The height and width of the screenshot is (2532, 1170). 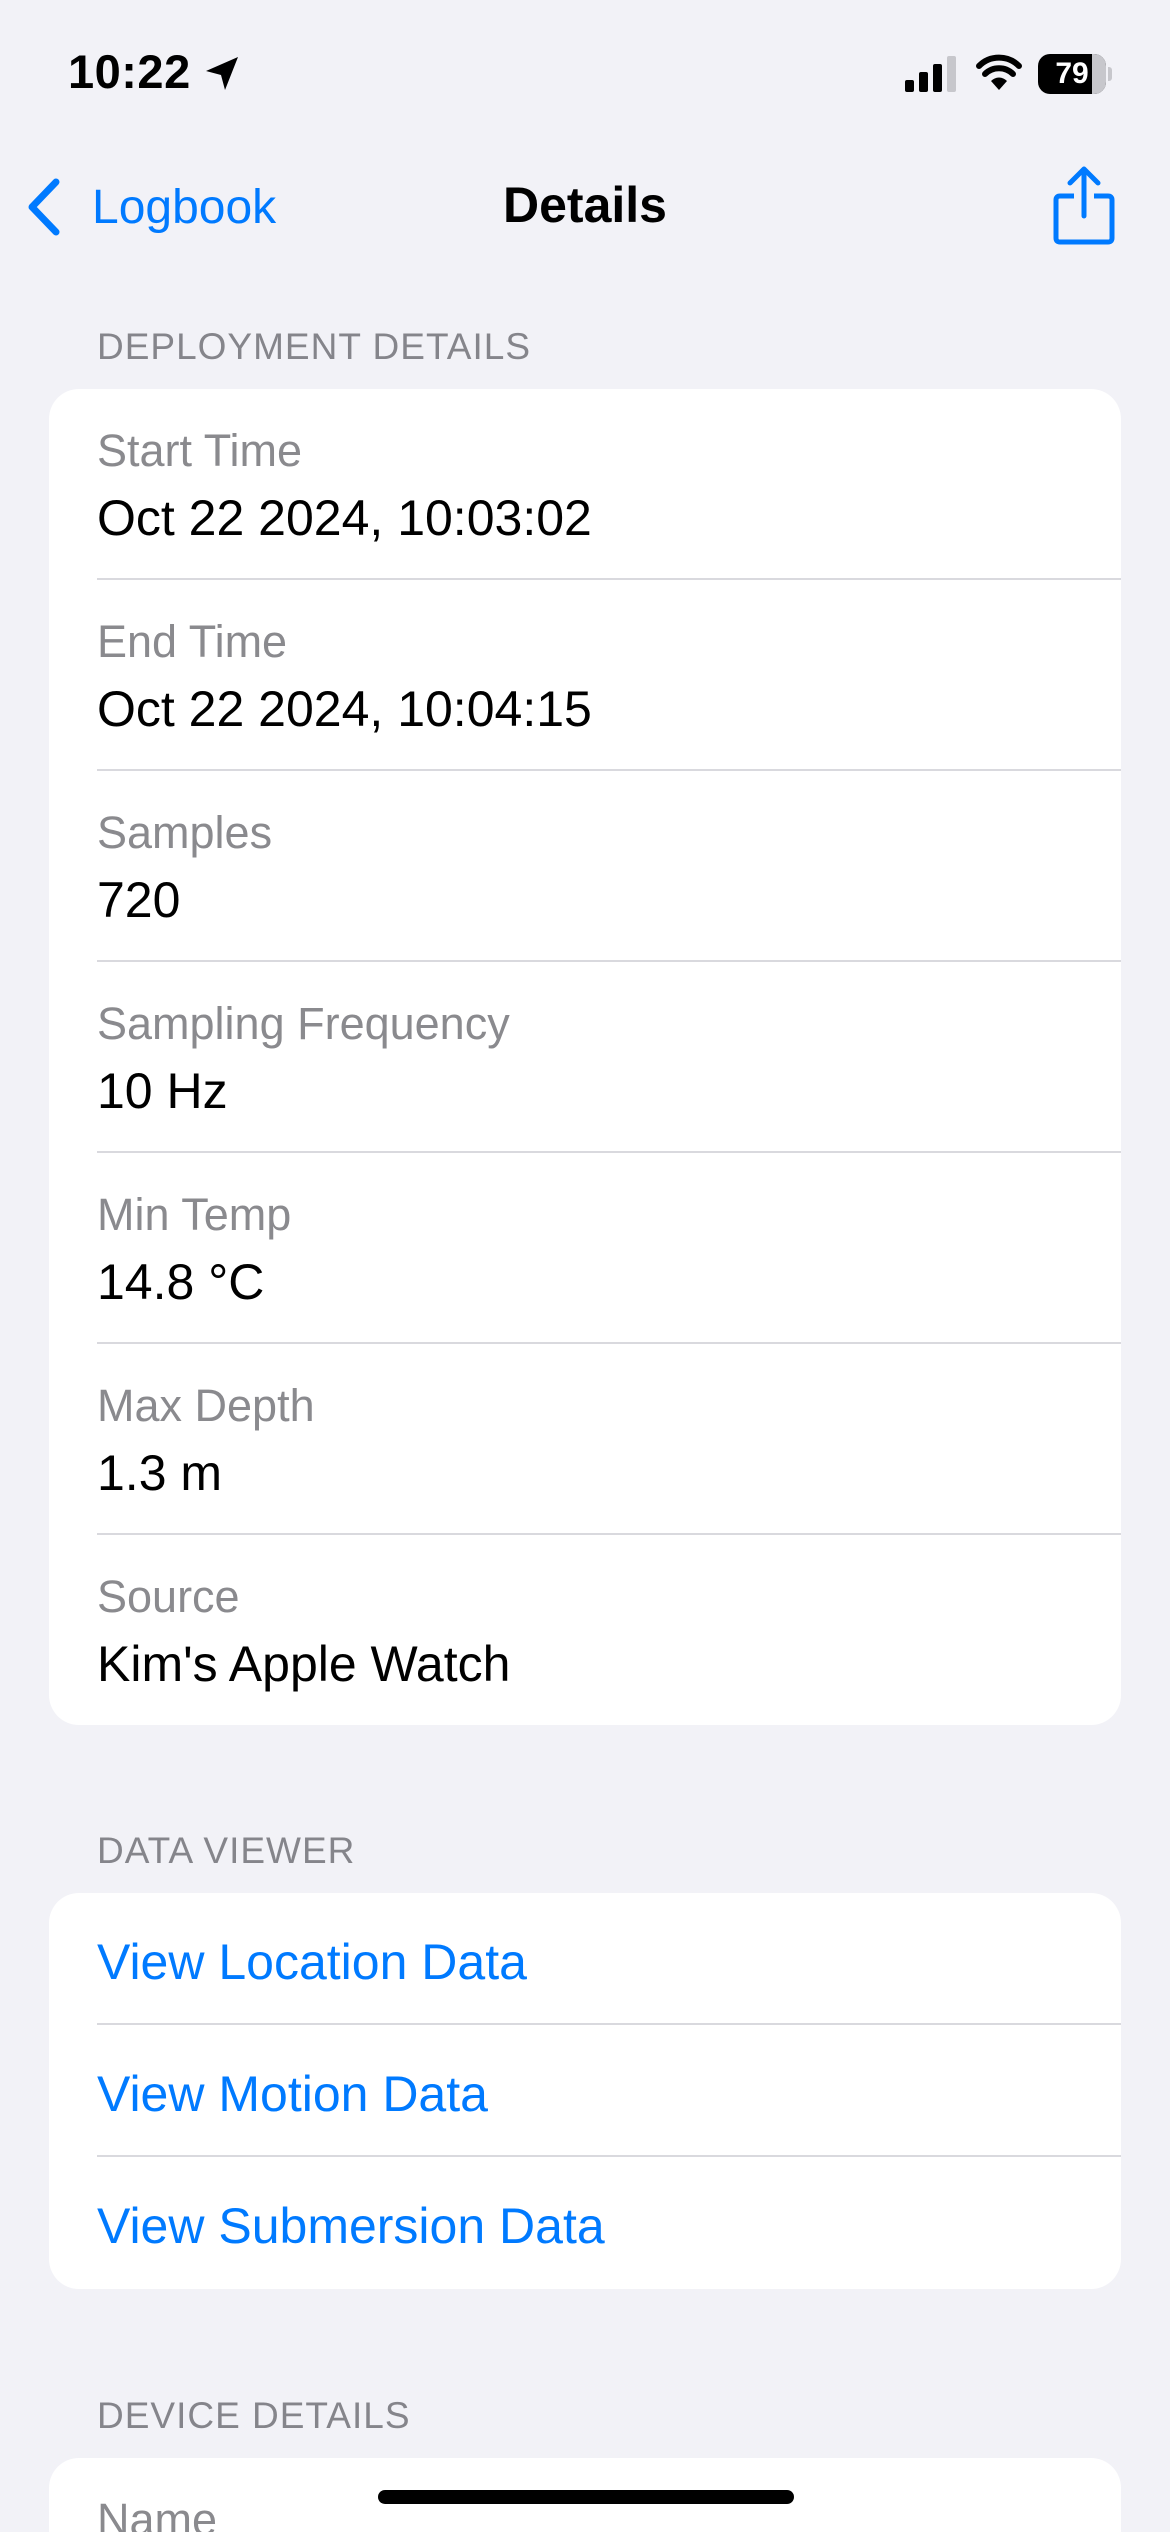 What do you see at coordinates (304, 1664) in the screenshot?
I see `detail-value: Kim's Apple Watch` at bounding box center [304, 1664].